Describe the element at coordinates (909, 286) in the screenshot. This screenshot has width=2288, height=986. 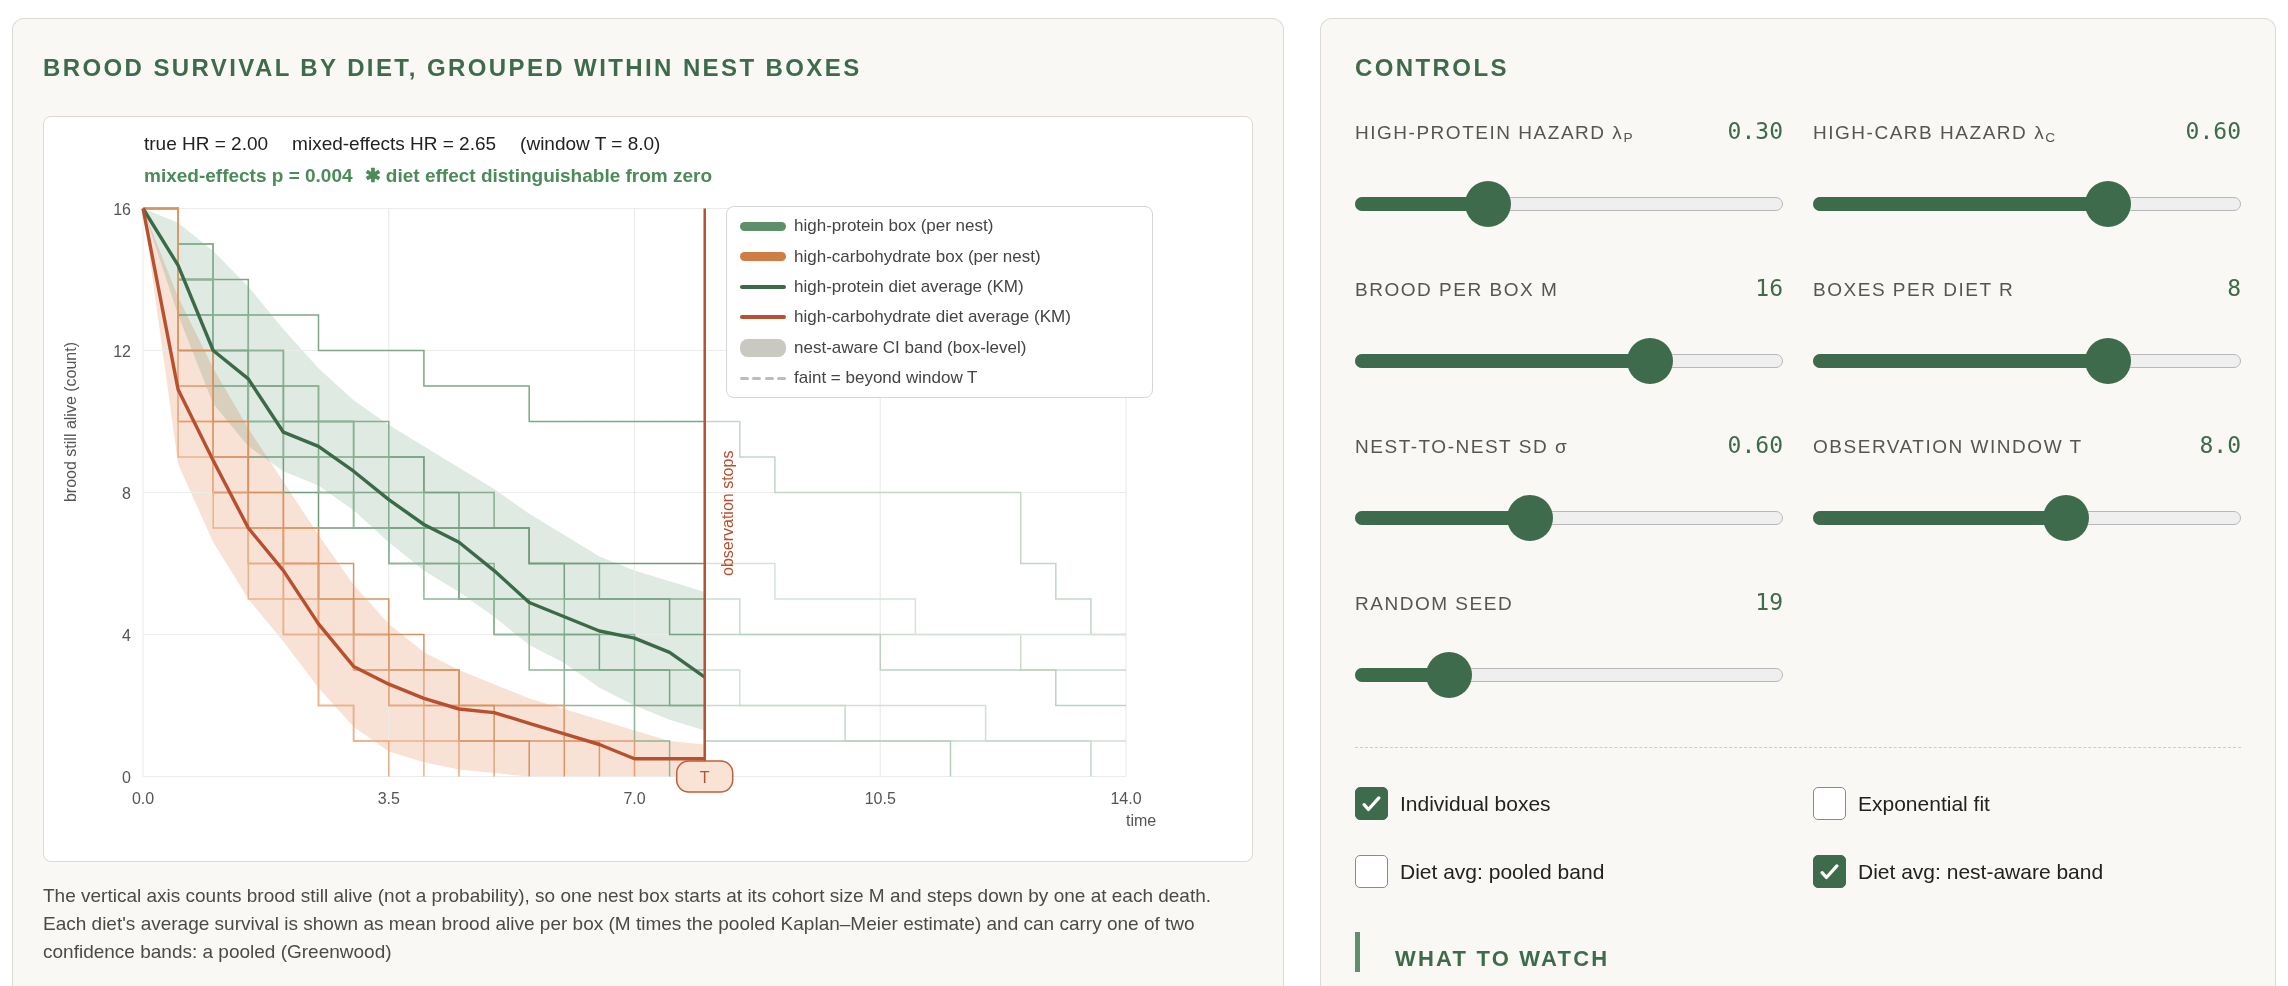
I see `legend-label: high-protein diet average (KM)` at that location.